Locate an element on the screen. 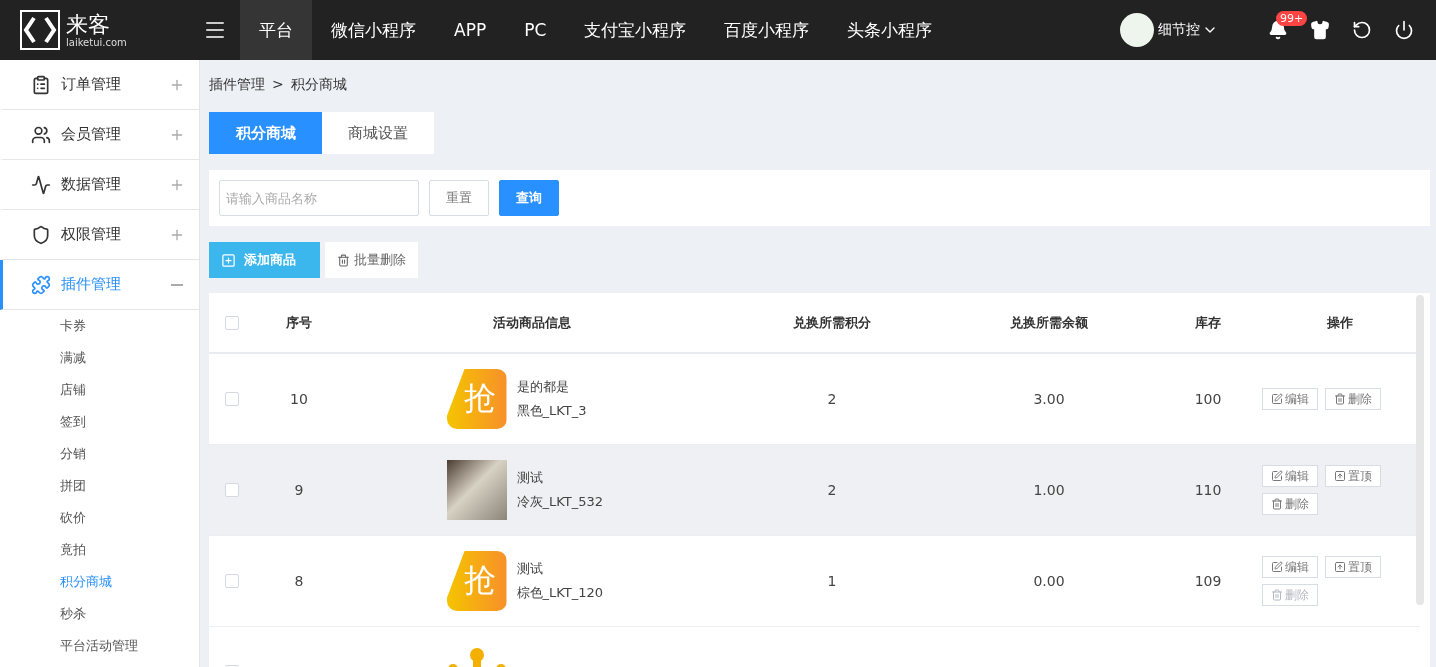  reset-button: 重置 is located at coordinates (459, 198).